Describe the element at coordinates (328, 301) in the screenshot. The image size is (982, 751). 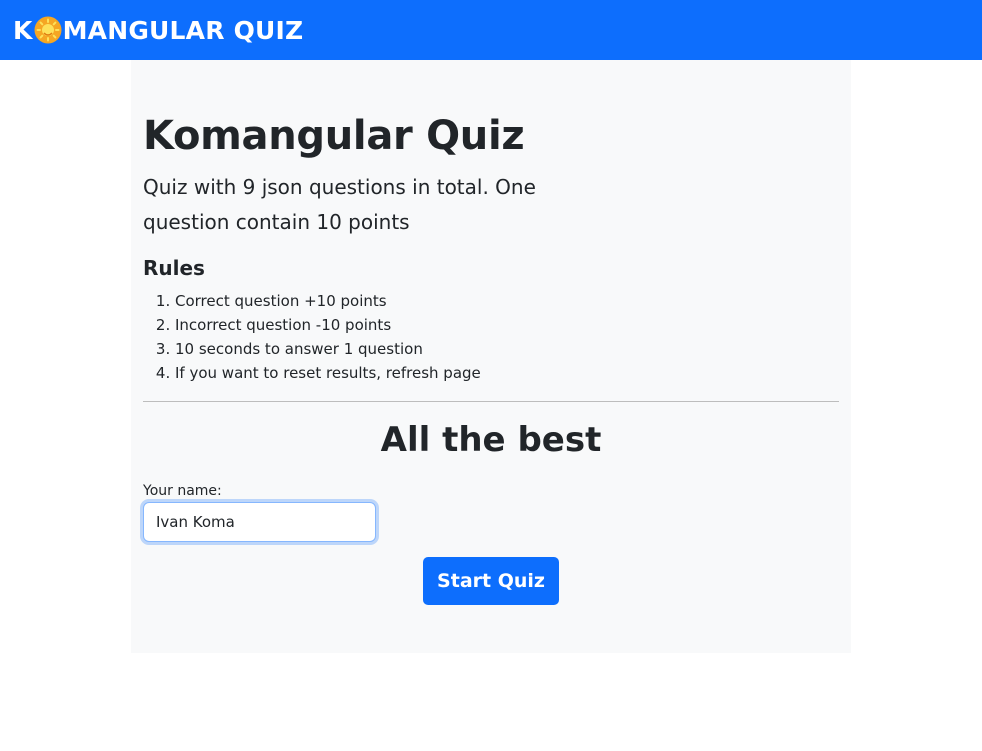
I see `rule-item: Correct question +10 points` at that location.